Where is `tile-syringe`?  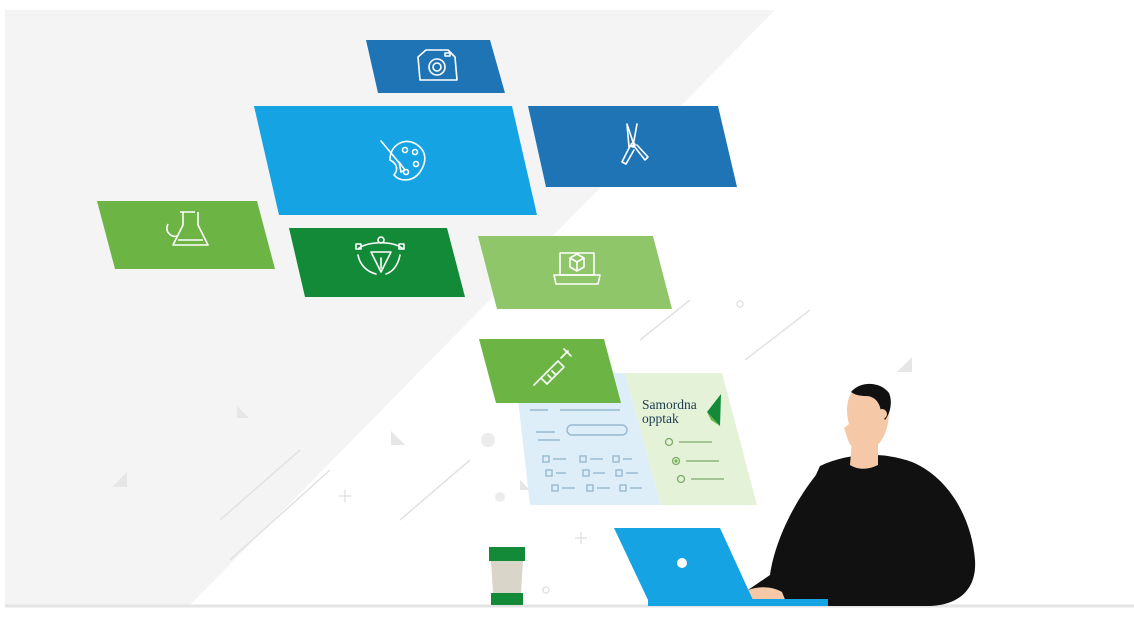
tile-syringe is located at coordinates (550, 371).